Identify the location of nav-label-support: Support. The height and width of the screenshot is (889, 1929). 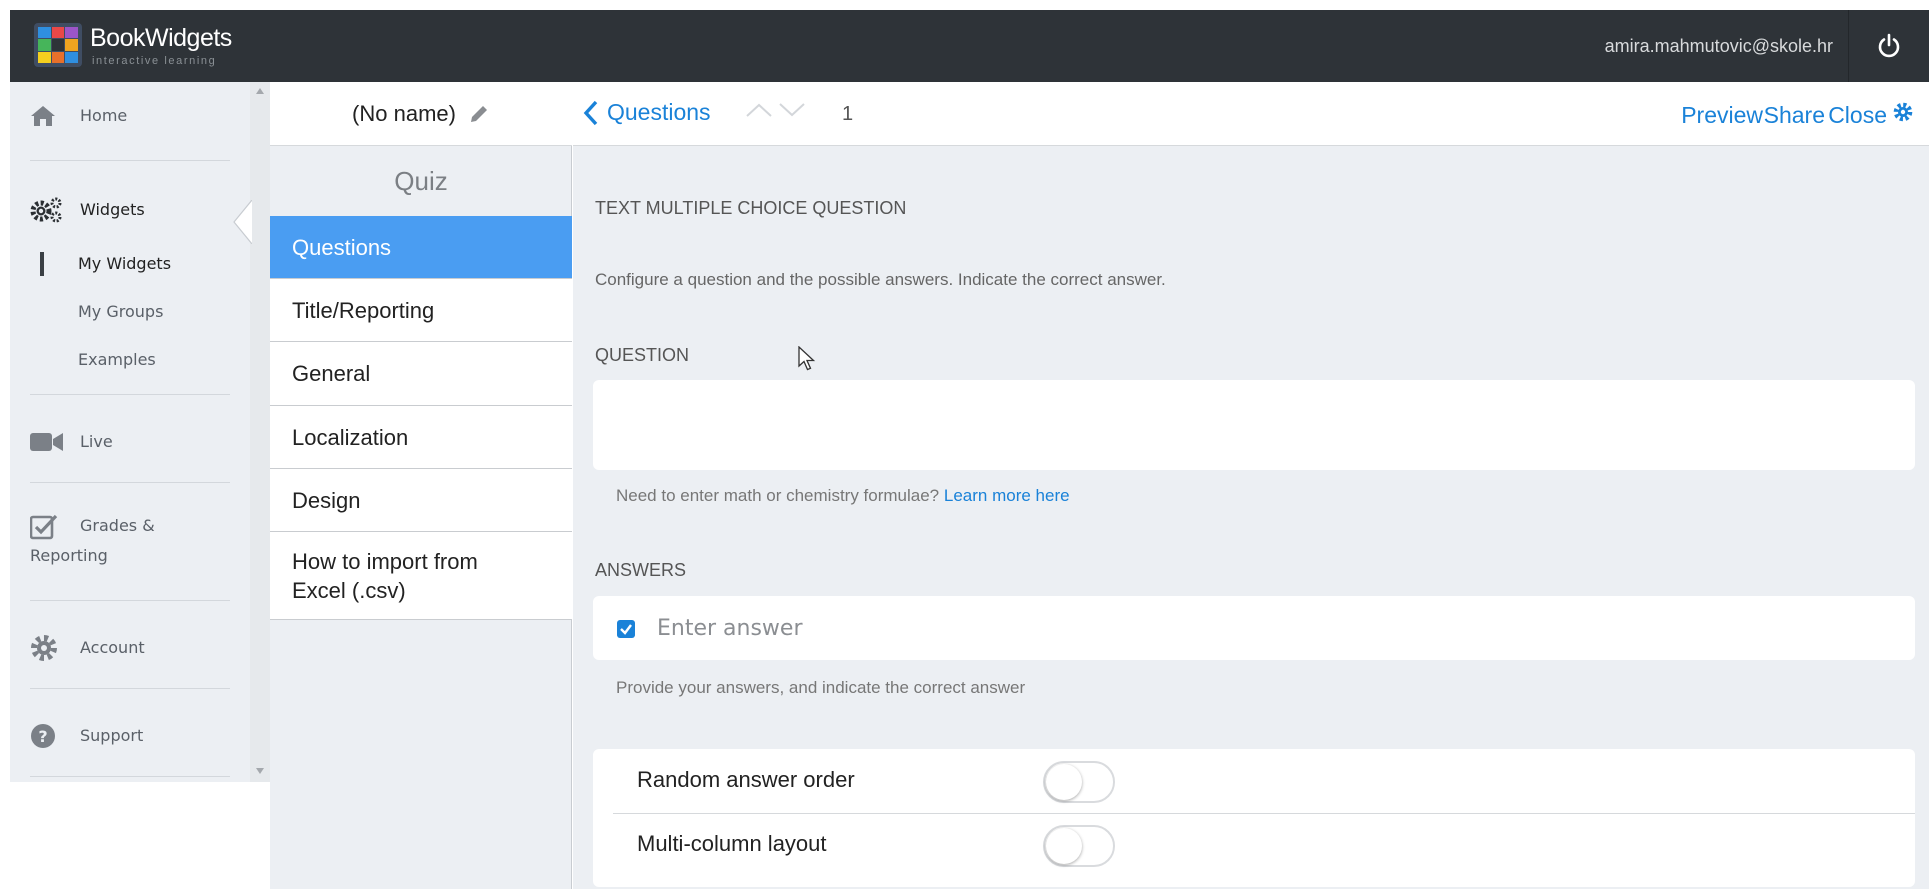
(112, 735).